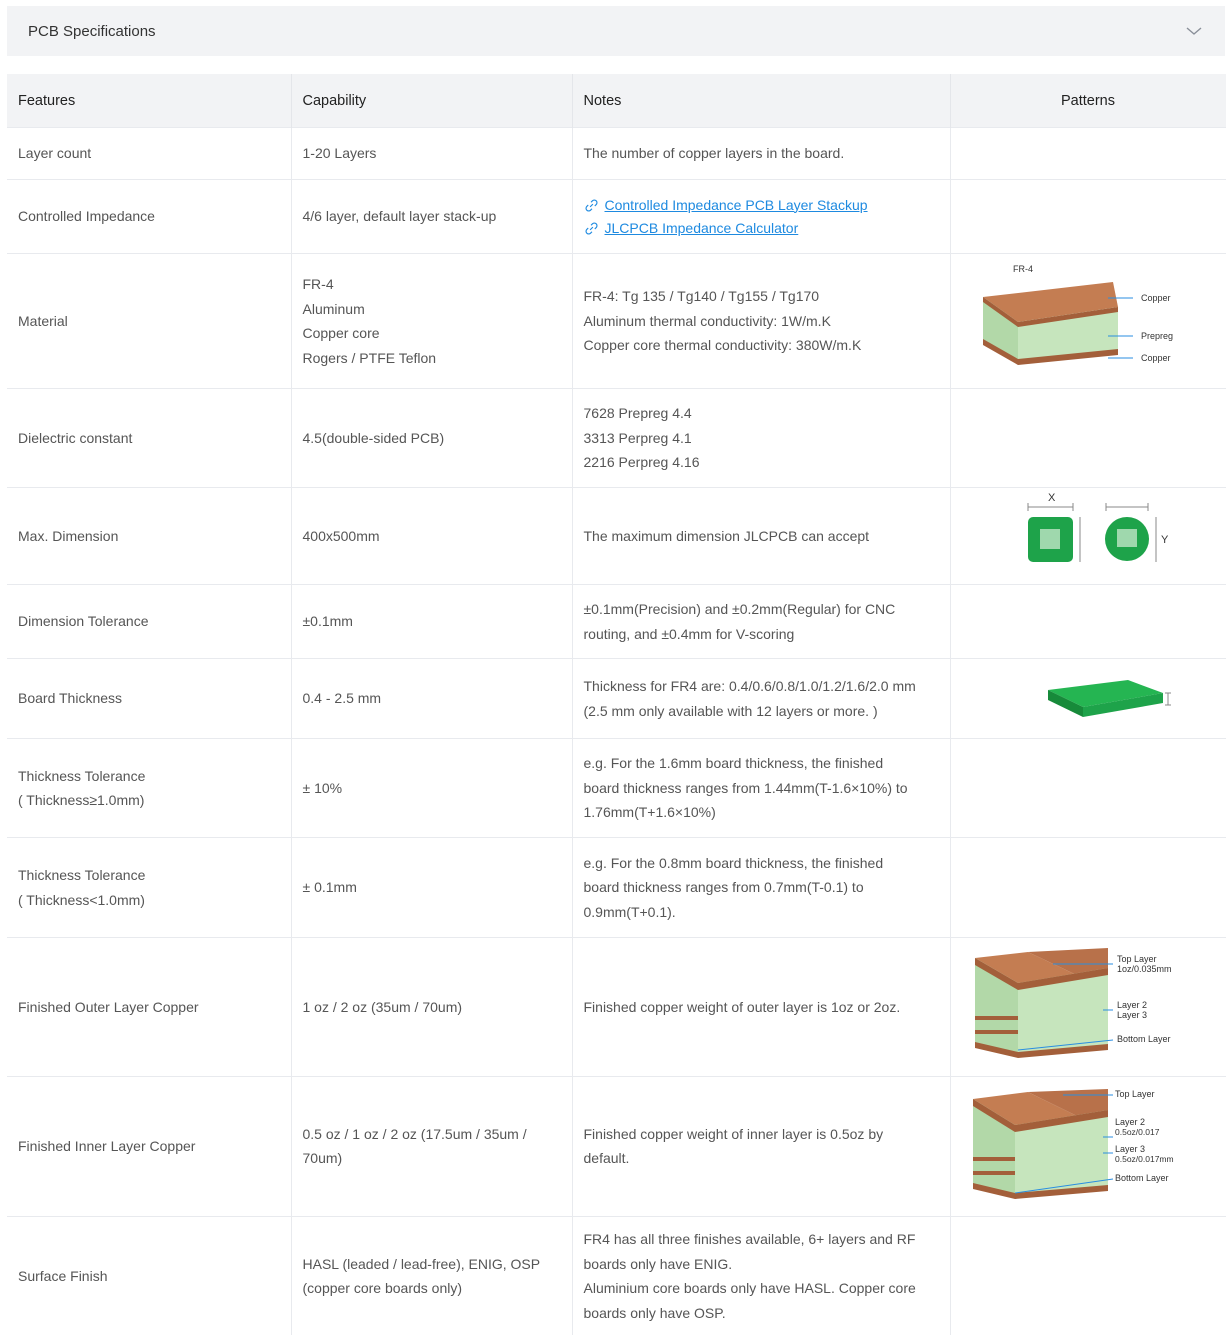 The image size is (1226, 1335). I want to click on capability-text: 1 oz / 2 oz (35um / 70um), so click(382, 1006).